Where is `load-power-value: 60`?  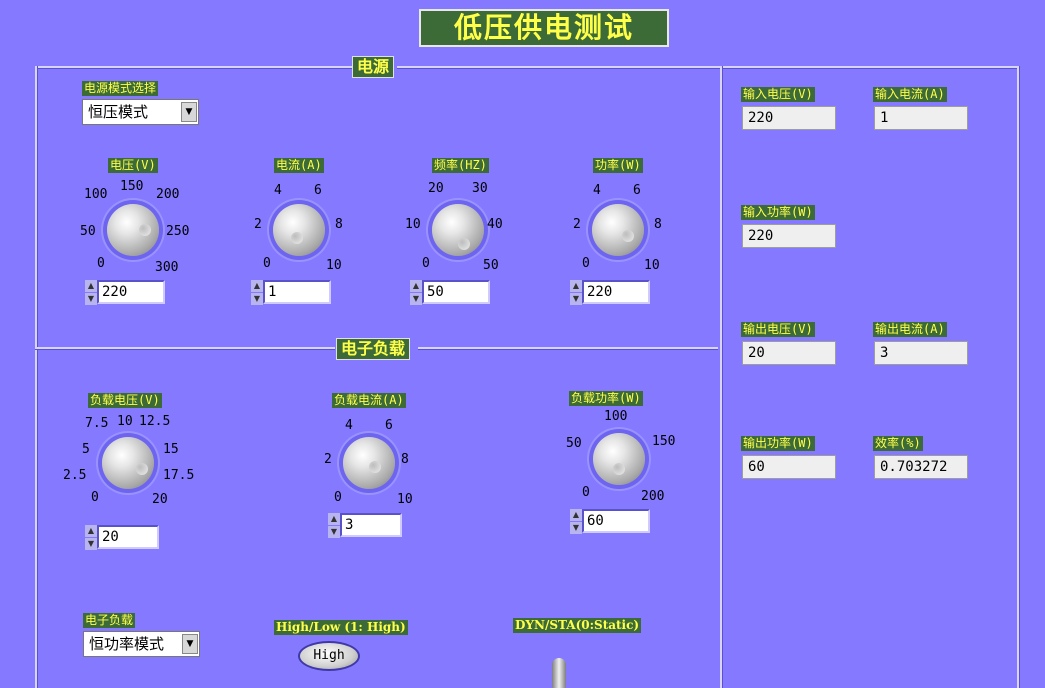
load-power-value: 60 is located at coordinates (616, 521).